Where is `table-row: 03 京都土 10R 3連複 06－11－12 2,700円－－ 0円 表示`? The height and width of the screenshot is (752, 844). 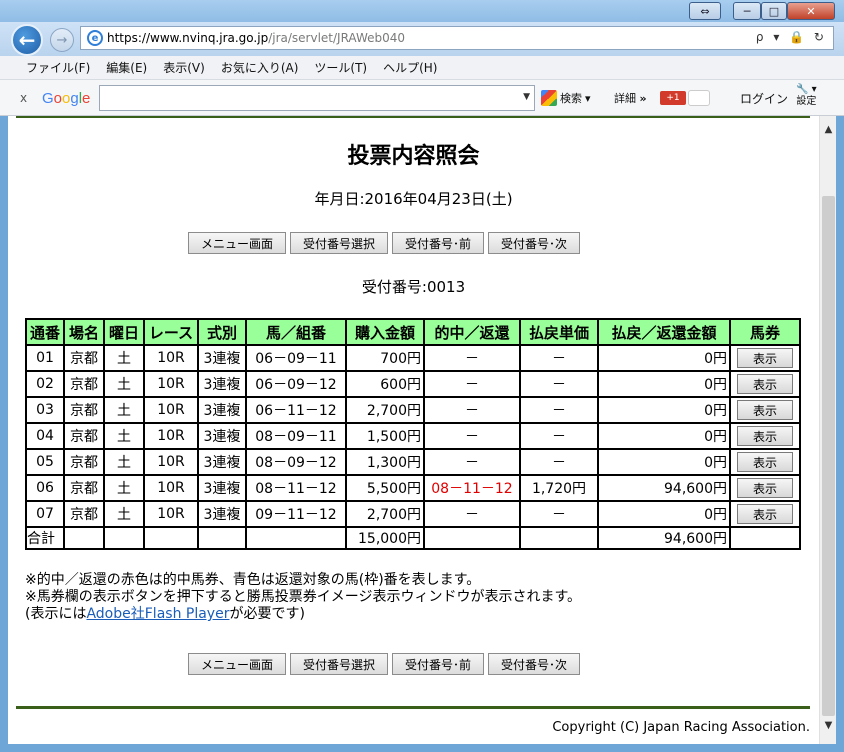
table-row: 03 京都土 10R 3連複 06－11－12 2,700円－－ 0円 表示 is located at coordinates (413, 410).